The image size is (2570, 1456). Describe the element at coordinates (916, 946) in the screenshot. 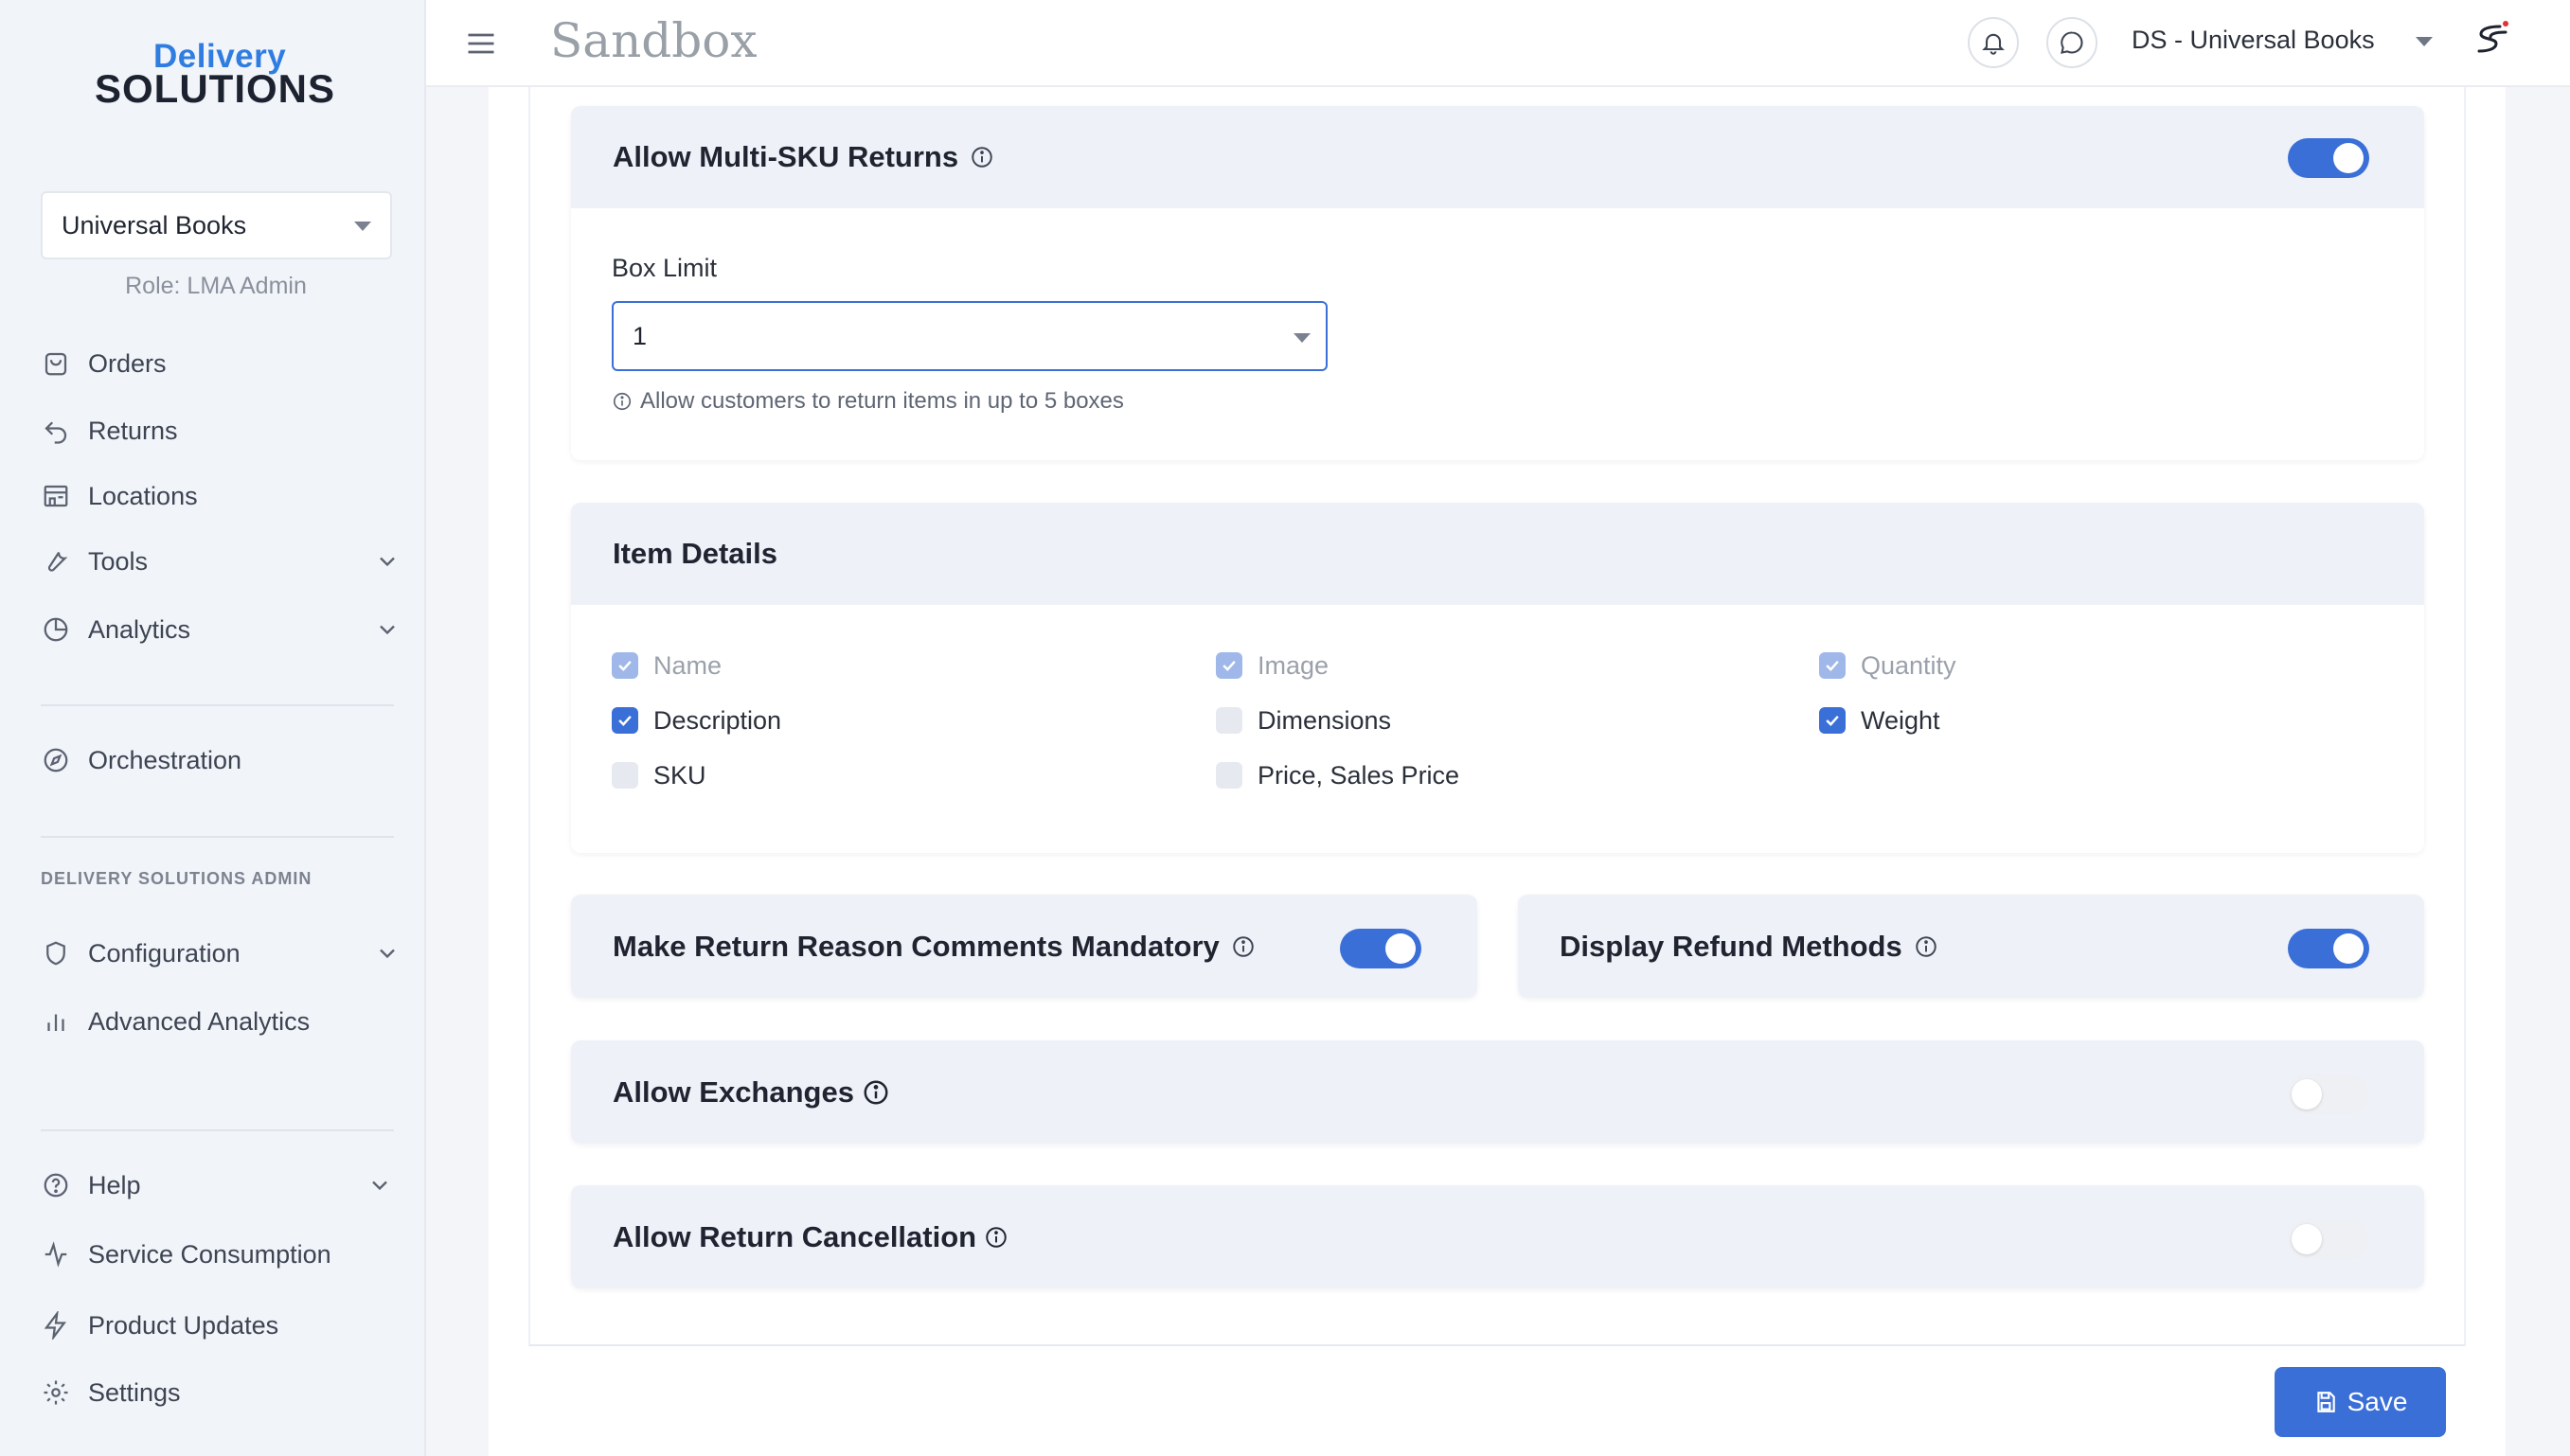

I see `card-title-text: Make Return Reason Comments Mandatory` at that location.